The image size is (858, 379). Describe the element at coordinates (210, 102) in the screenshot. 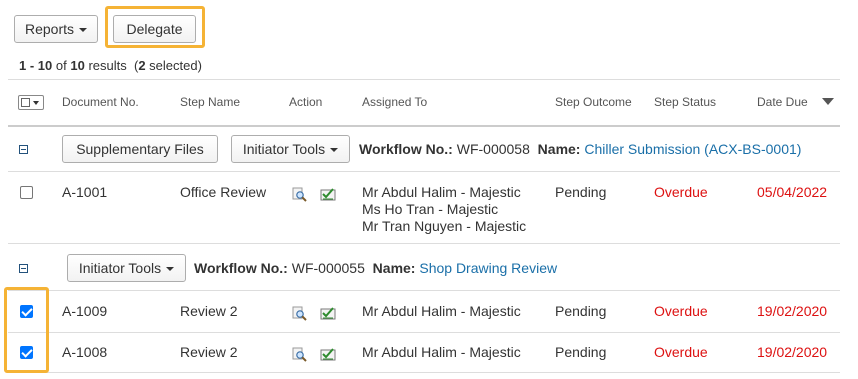

I see `col-step-name: Step Name` at that location.